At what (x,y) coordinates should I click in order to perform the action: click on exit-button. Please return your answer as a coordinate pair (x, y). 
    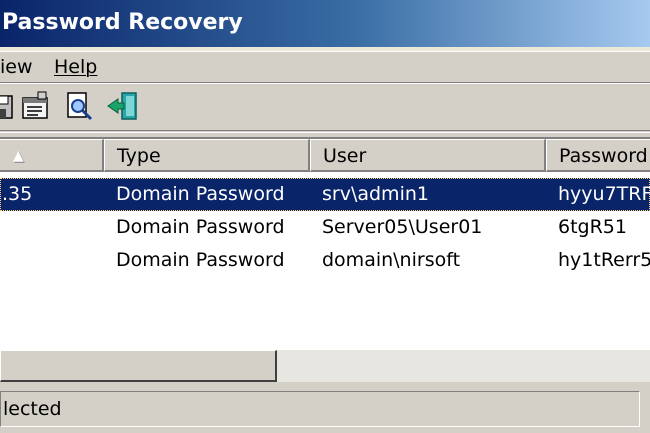
    Looking at the image, I should click on (122, 106).